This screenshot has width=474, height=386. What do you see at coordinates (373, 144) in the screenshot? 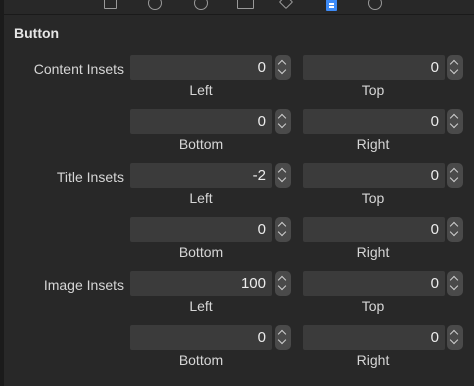
I see `content-insets-right-caption: Right` at bounding box center [373, 144].